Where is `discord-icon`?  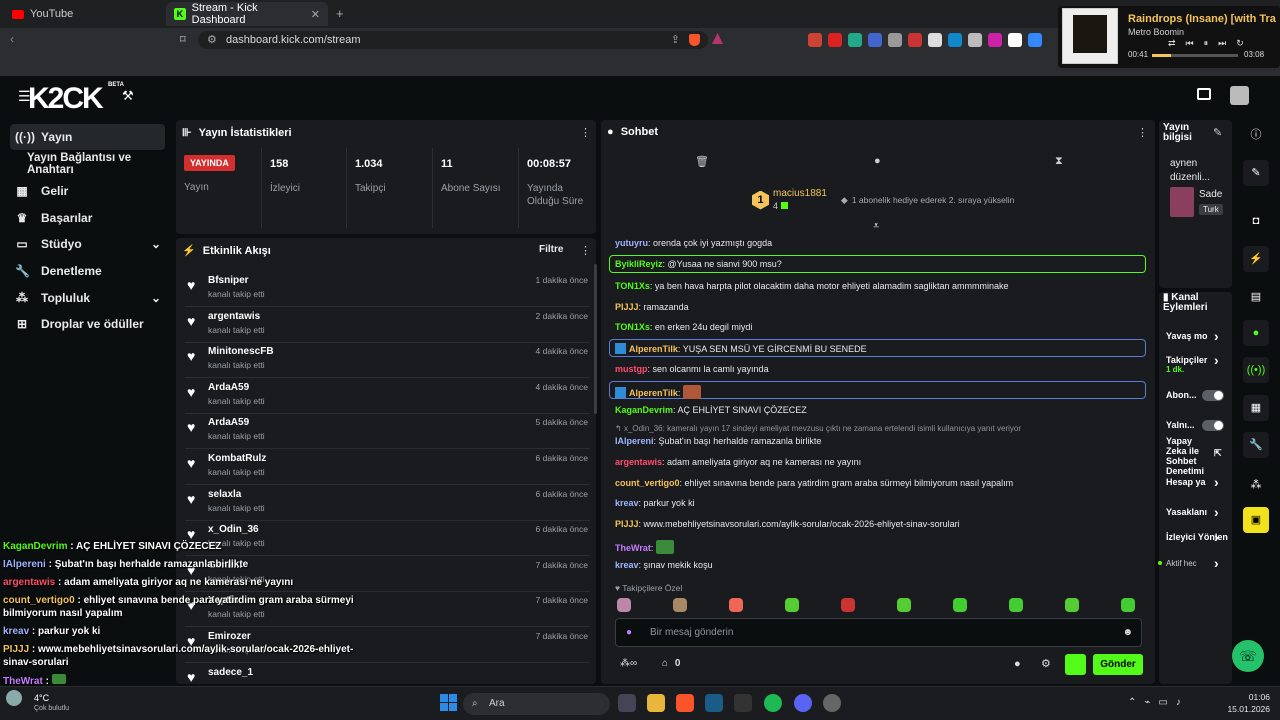
discord-icon is located at coordinates (803, 703).